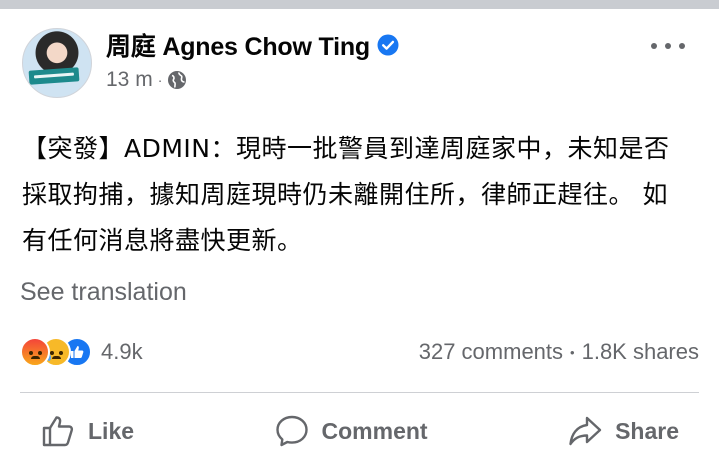  I want to click on angry-eye-right, so click(40, 353).